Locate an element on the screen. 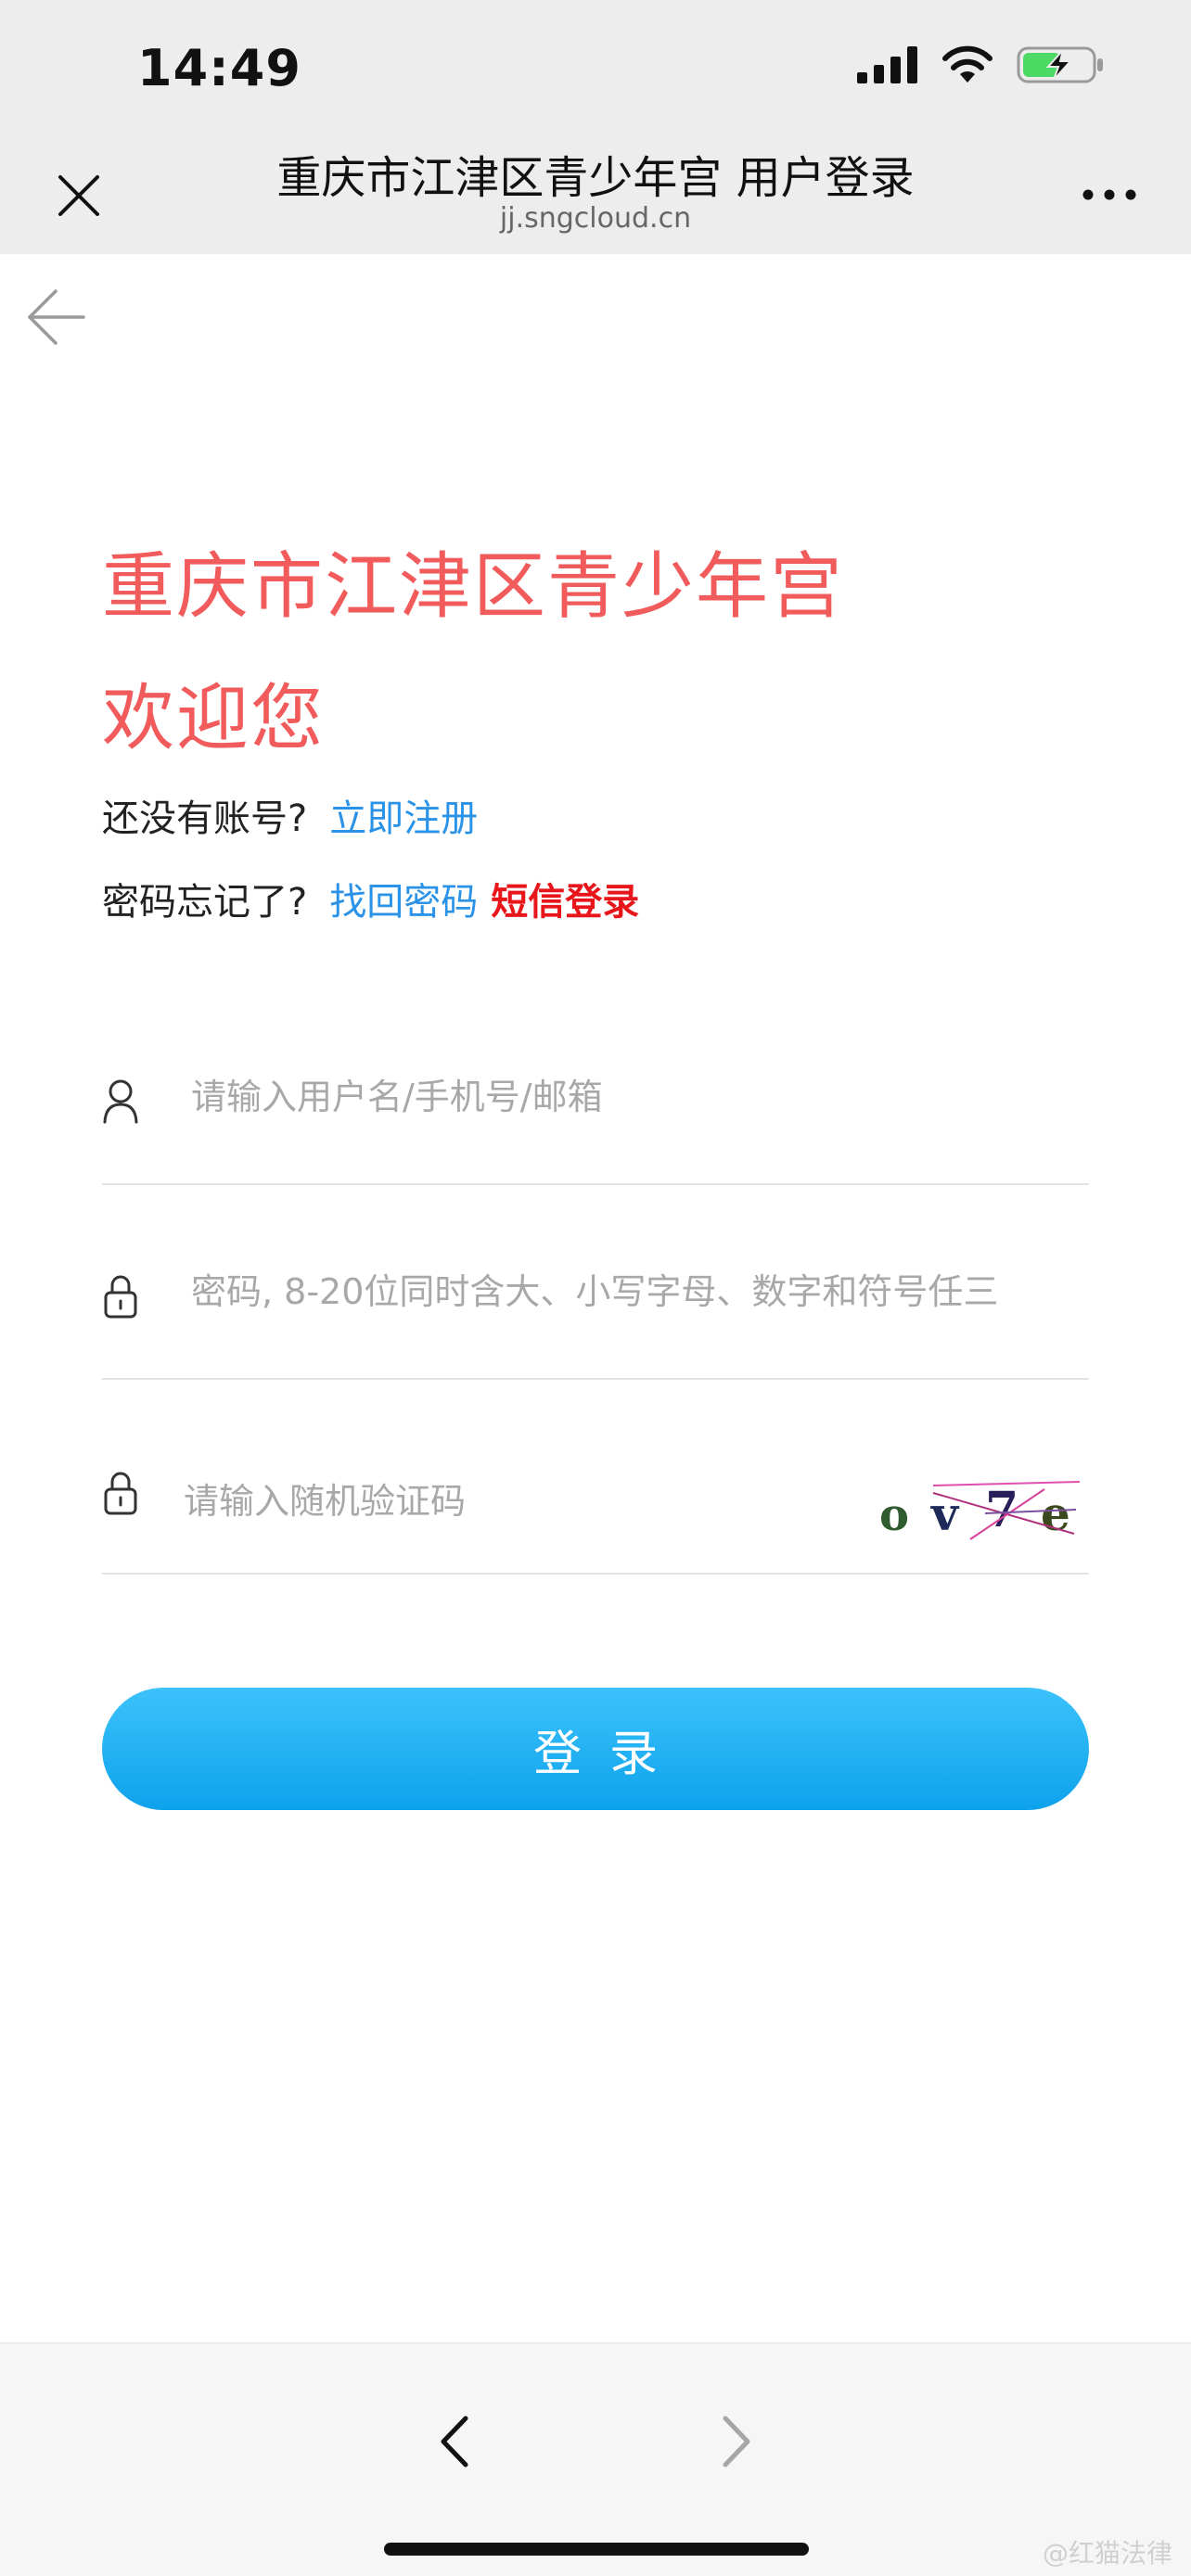 The height and width of the screenshot is (2576, 1191). username-field is located at coordinates (595, 1087).